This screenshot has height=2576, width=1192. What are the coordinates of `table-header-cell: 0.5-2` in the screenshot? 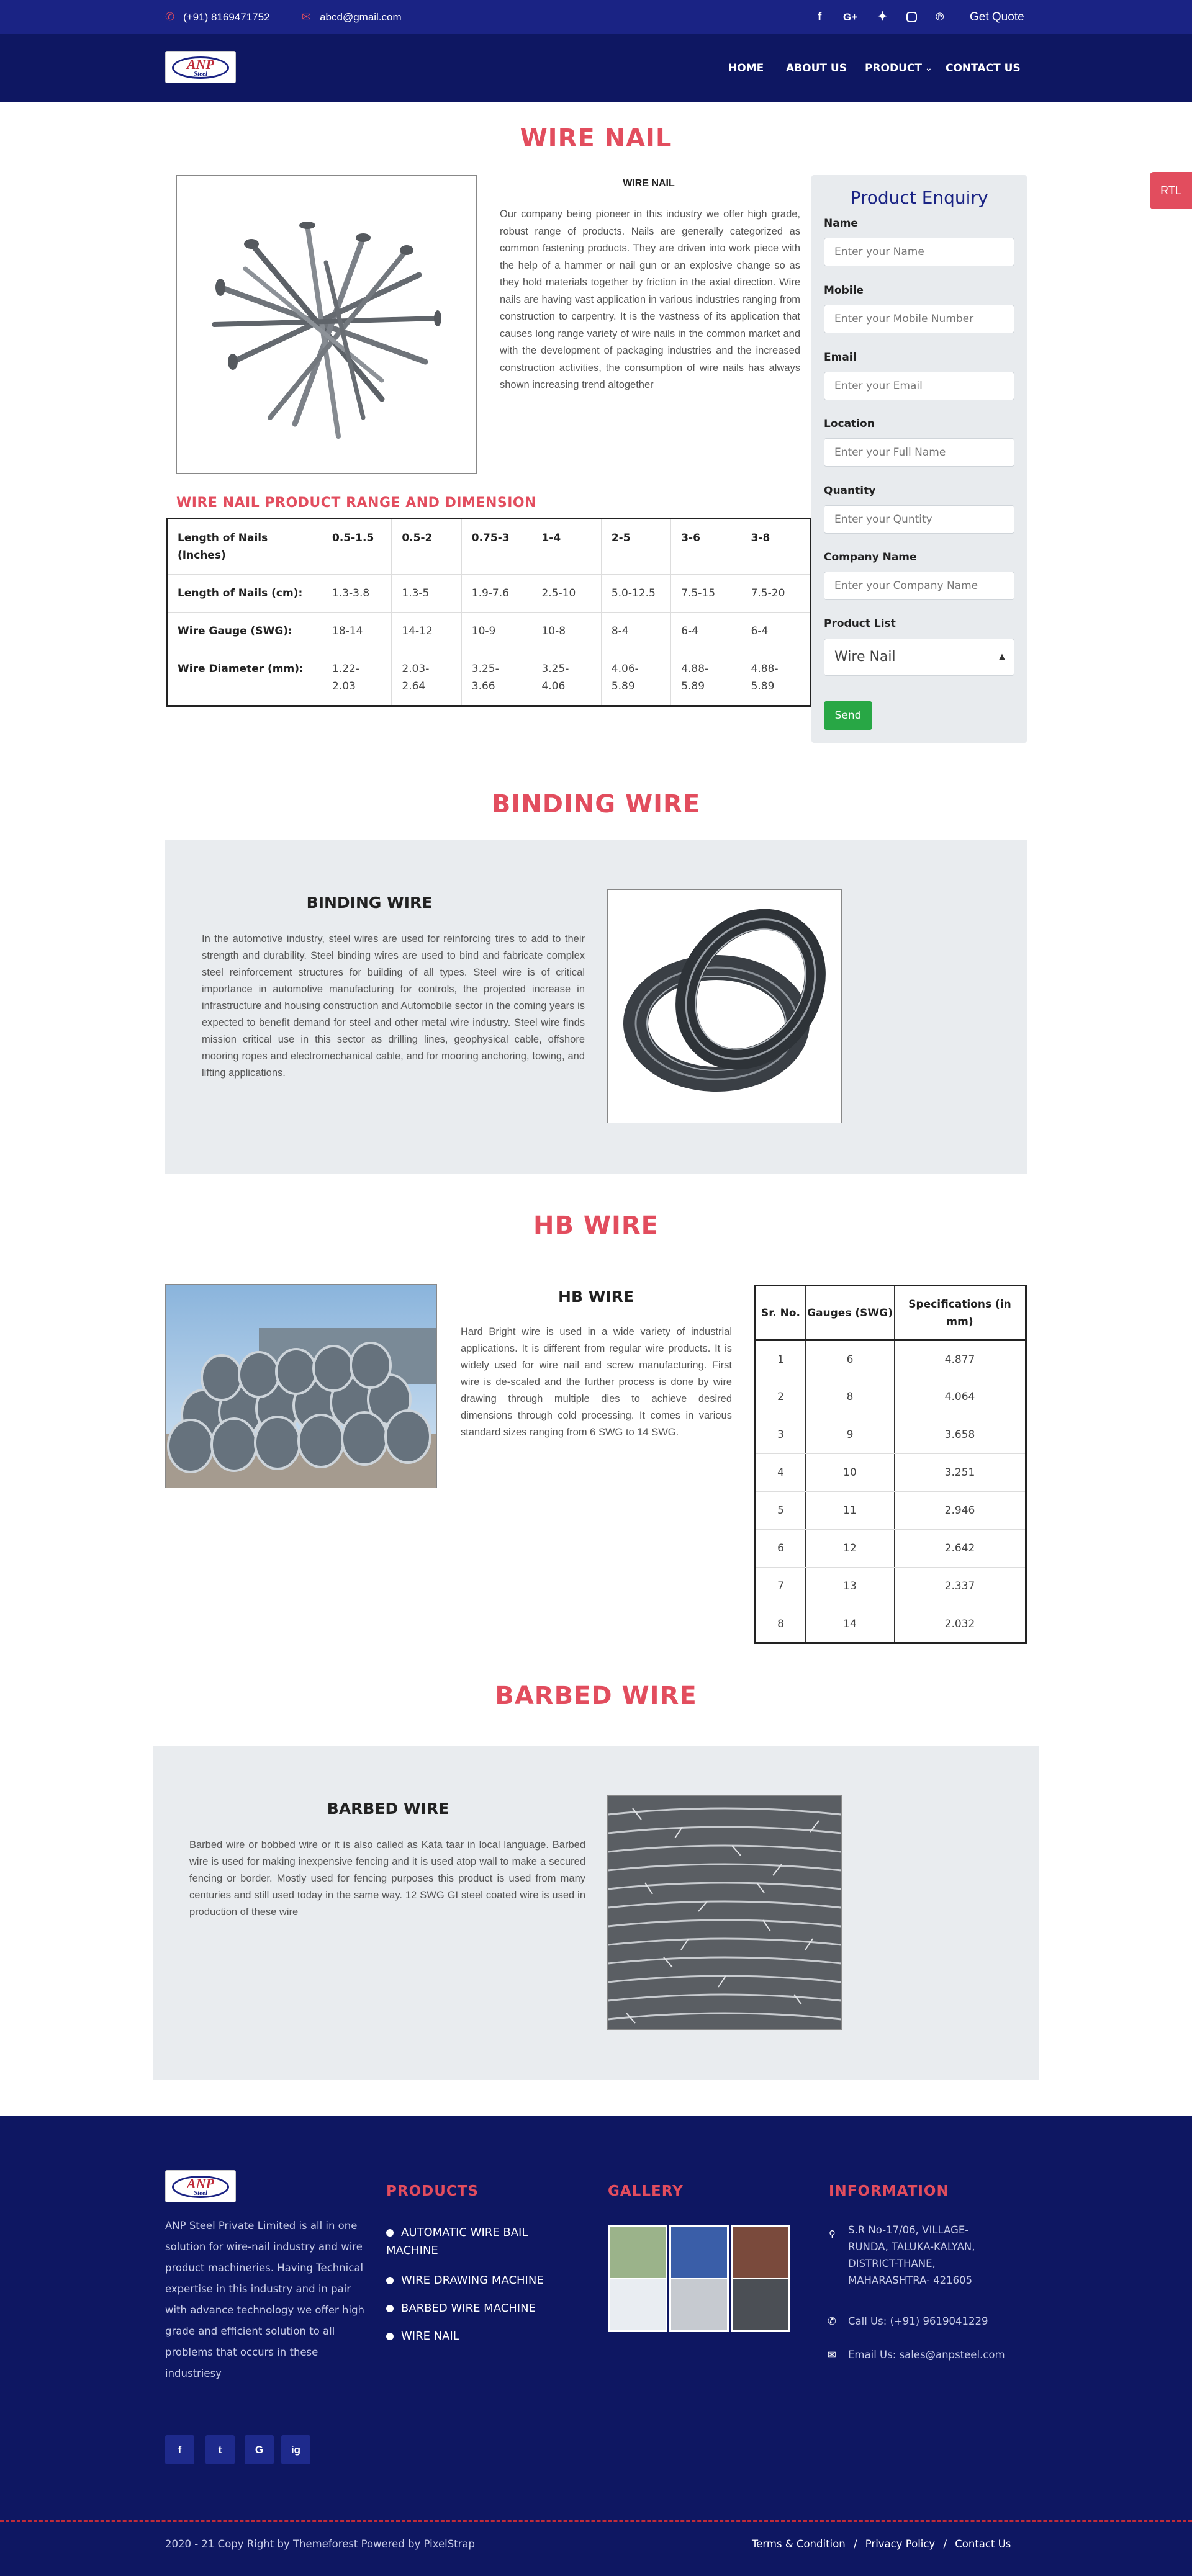 It's located at (426, 546).